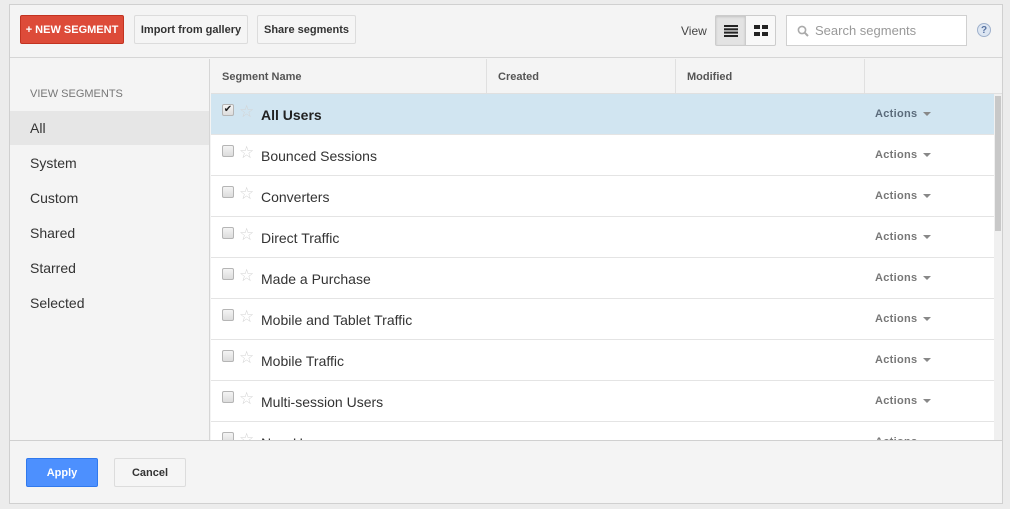 Image resolution: width=1010 pixels, height=509 pixels. What do you see at coordinates (602, 114) in the screenshot?
I see `table-row: ✔ ☆ All Users Actions` at bounding box center [602, 114].